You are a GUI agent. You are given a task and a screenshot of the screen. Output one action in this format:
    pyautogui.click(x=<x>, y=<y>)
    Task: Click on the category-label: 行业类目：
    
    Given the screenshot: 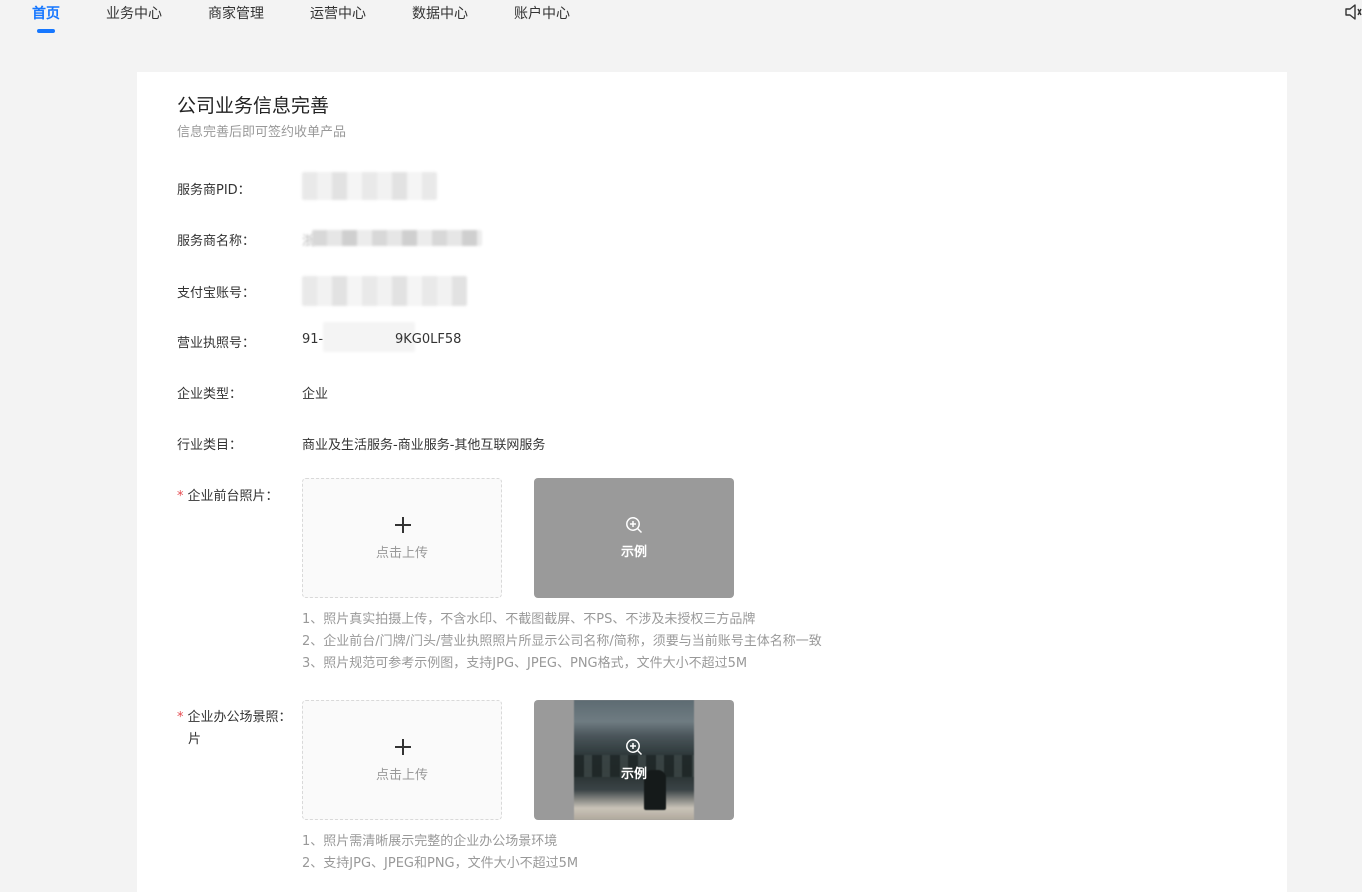 What is the action you would take?
    pyautogui.click(x=210, y=445)
    